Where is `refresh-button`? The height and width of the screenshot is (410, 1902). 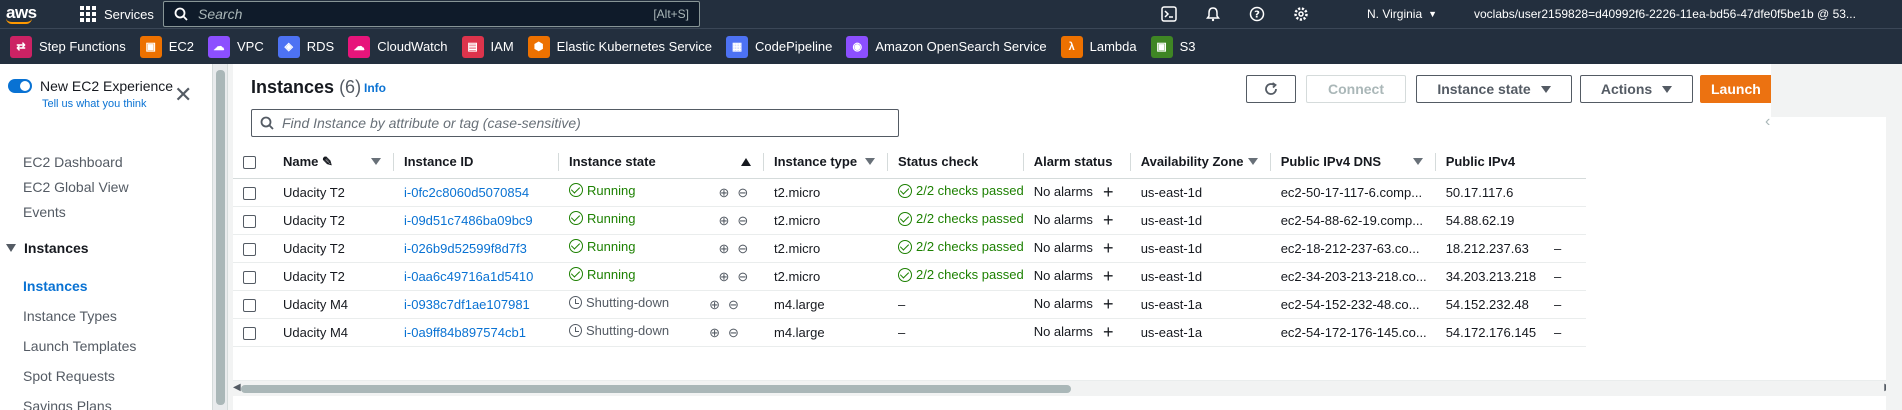
refresh-button is located at coordinates (1271, 89).